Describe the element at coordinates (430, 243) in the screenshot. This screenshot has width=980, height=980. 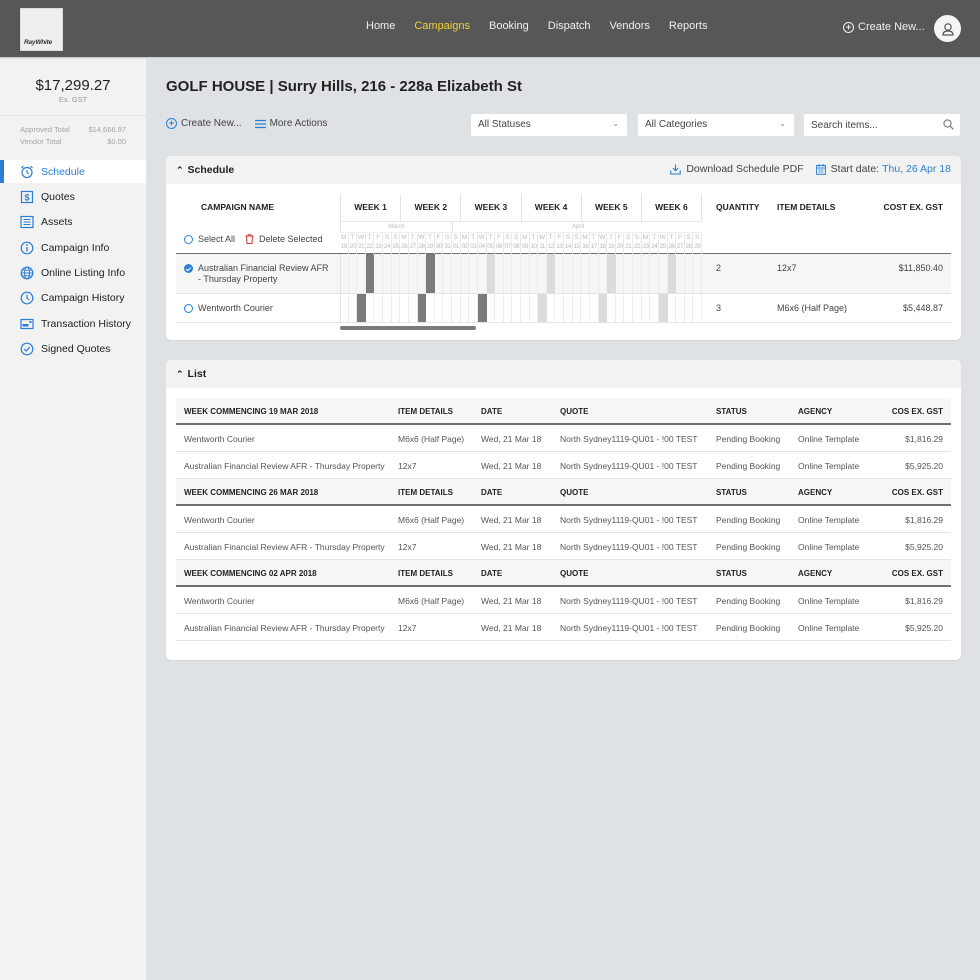
I see `day-column-header: T 29` at that location.